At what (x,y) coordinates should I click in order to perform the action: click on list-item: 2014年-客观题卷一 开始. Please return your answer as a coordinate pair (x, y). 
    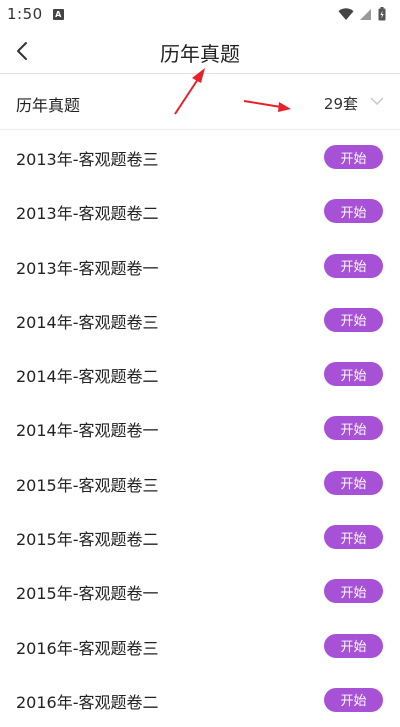
    Looking at the image, I should click on (200, 428).